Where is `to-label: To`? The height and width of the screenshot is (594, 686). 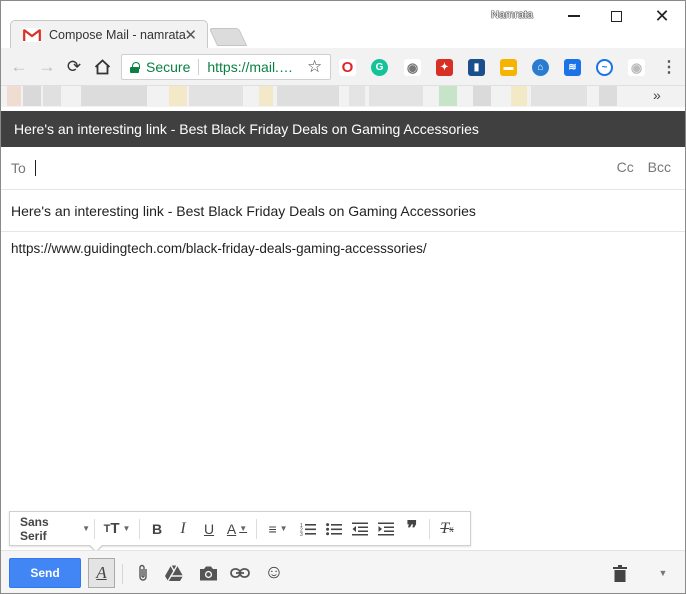 to-label: To is located at coordinates (18, 168).